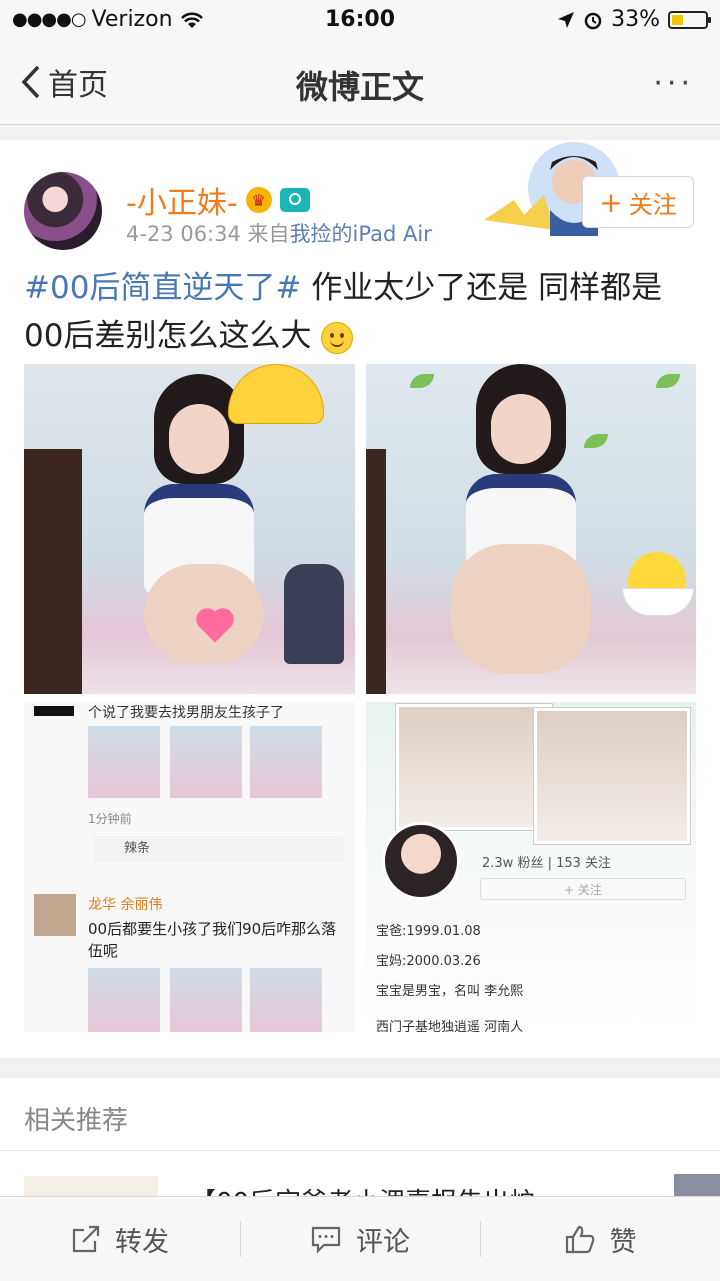  I want to click on flushed-emoji-icon, so click(276, 394).